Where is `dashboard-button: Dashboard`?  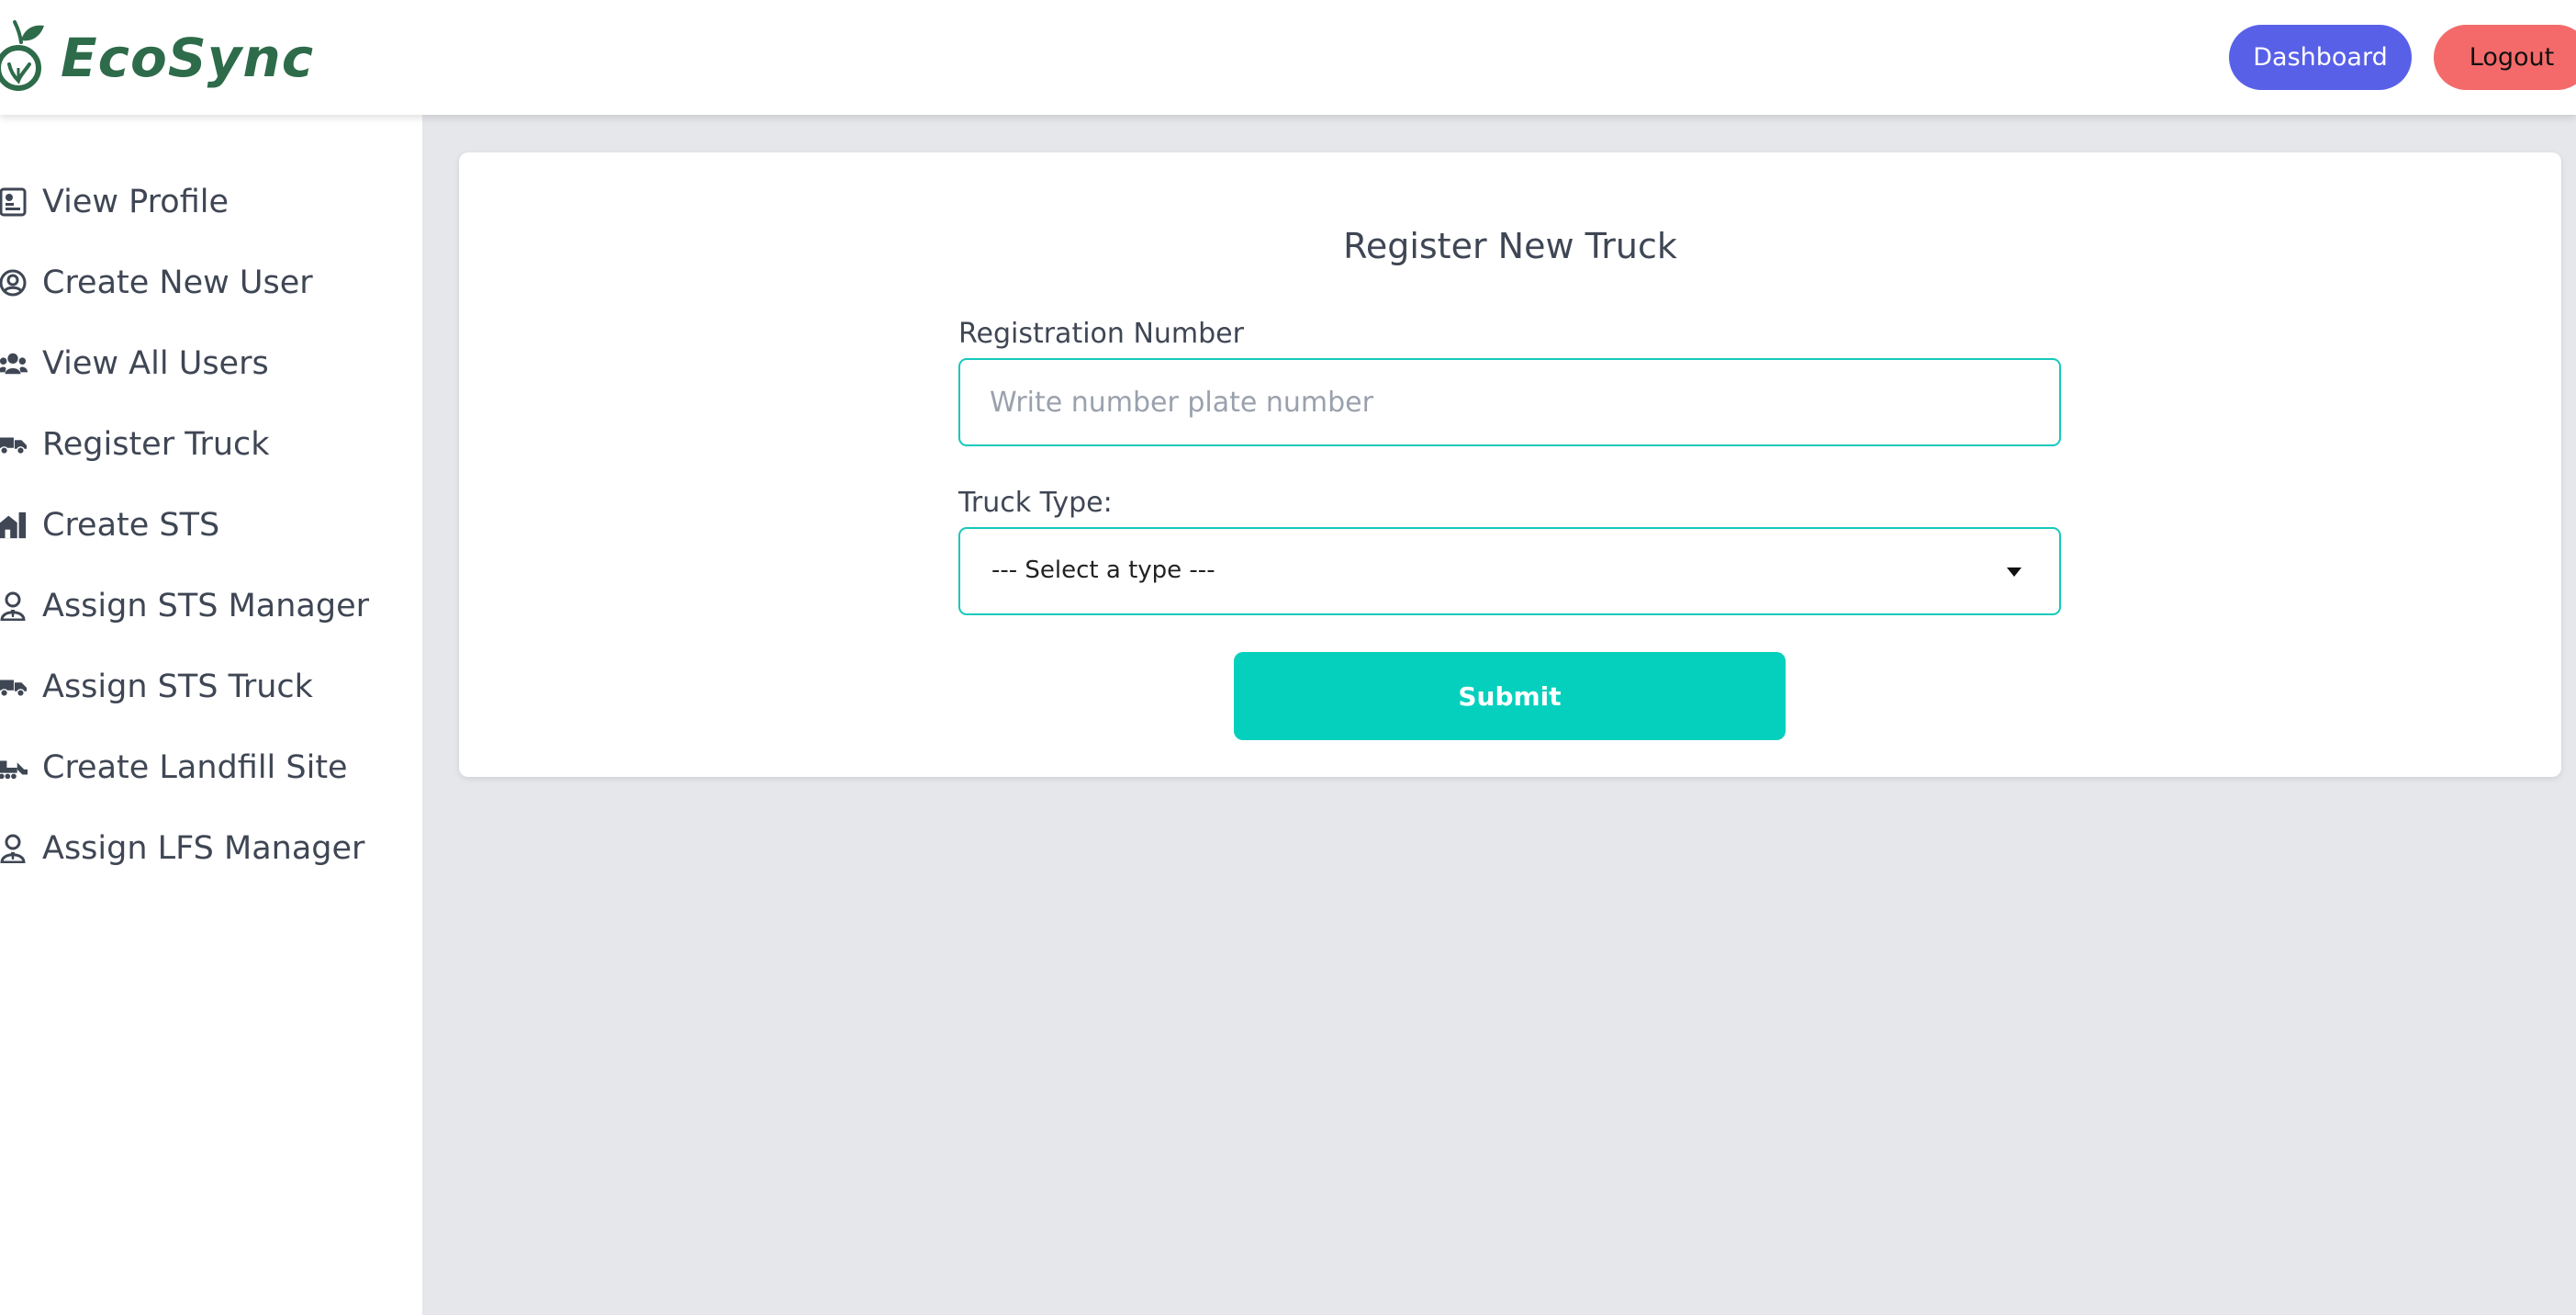
dashboard-button: Dashboard is located at coordinates (2320, 58).